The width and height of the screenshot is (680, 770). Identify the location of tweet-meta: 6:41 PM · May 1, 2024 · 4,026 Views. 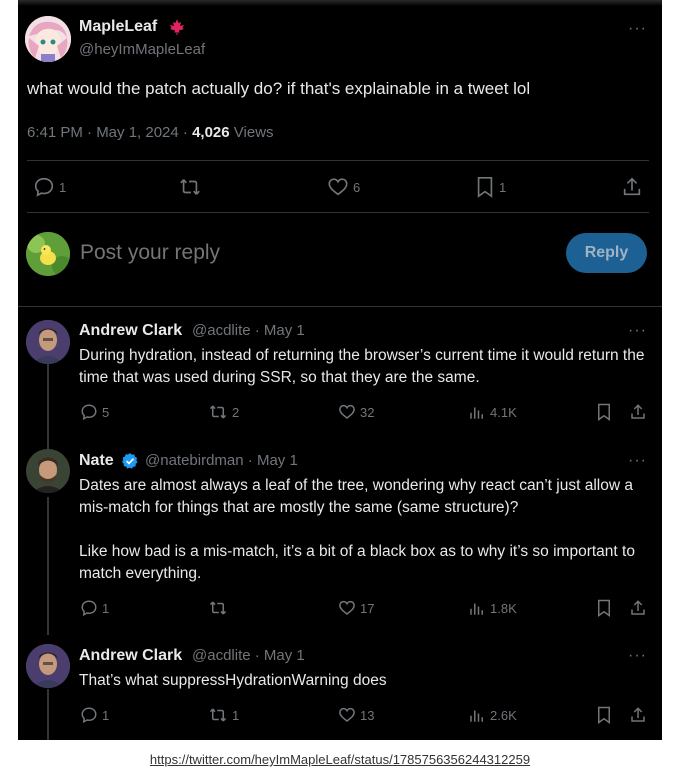
(150, 132).